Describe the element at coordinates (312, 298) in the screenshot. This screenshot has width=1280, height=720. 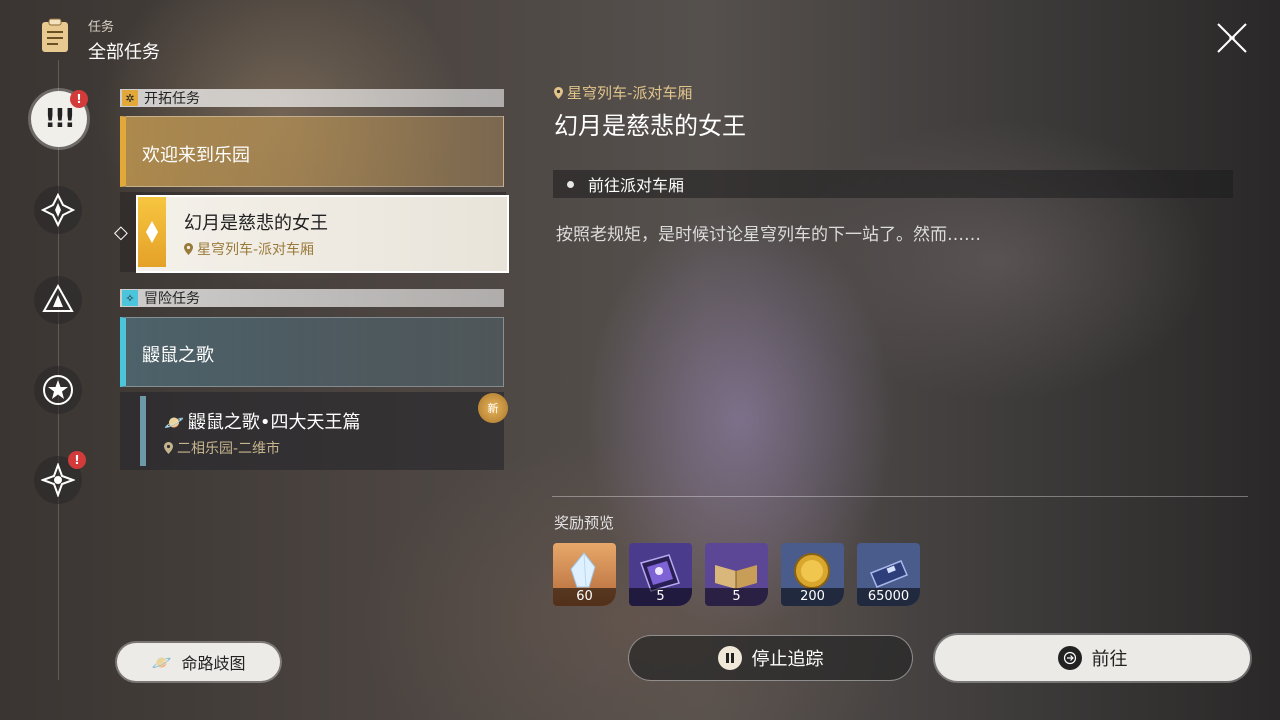
I see `section-header-adventure: ✧ 冒险任务` at that location.